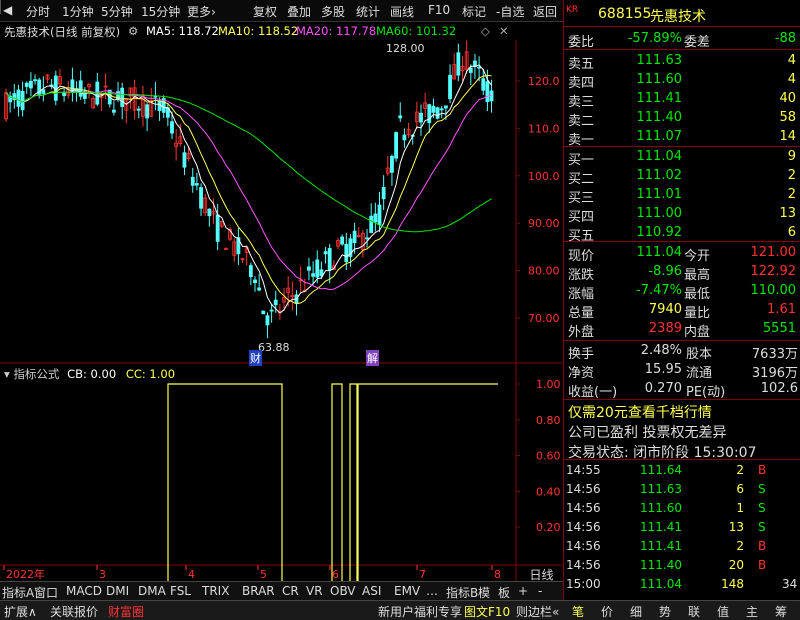 The width and height of the screenshot is (800, 620). What do you see at coordinates (265, 11) in the screenshot?
I see `fuquan-button: 复权` at bounding box center [265, 11].